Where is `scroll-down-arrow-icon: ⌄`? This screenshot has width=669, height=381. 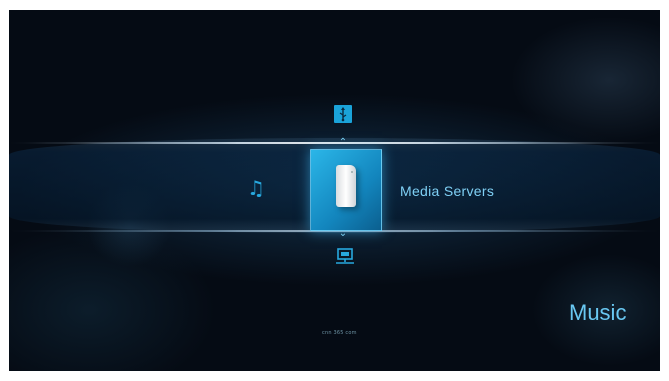 scroll-down-arrow-icon: ⌄ is located at coordinates (343, 234).